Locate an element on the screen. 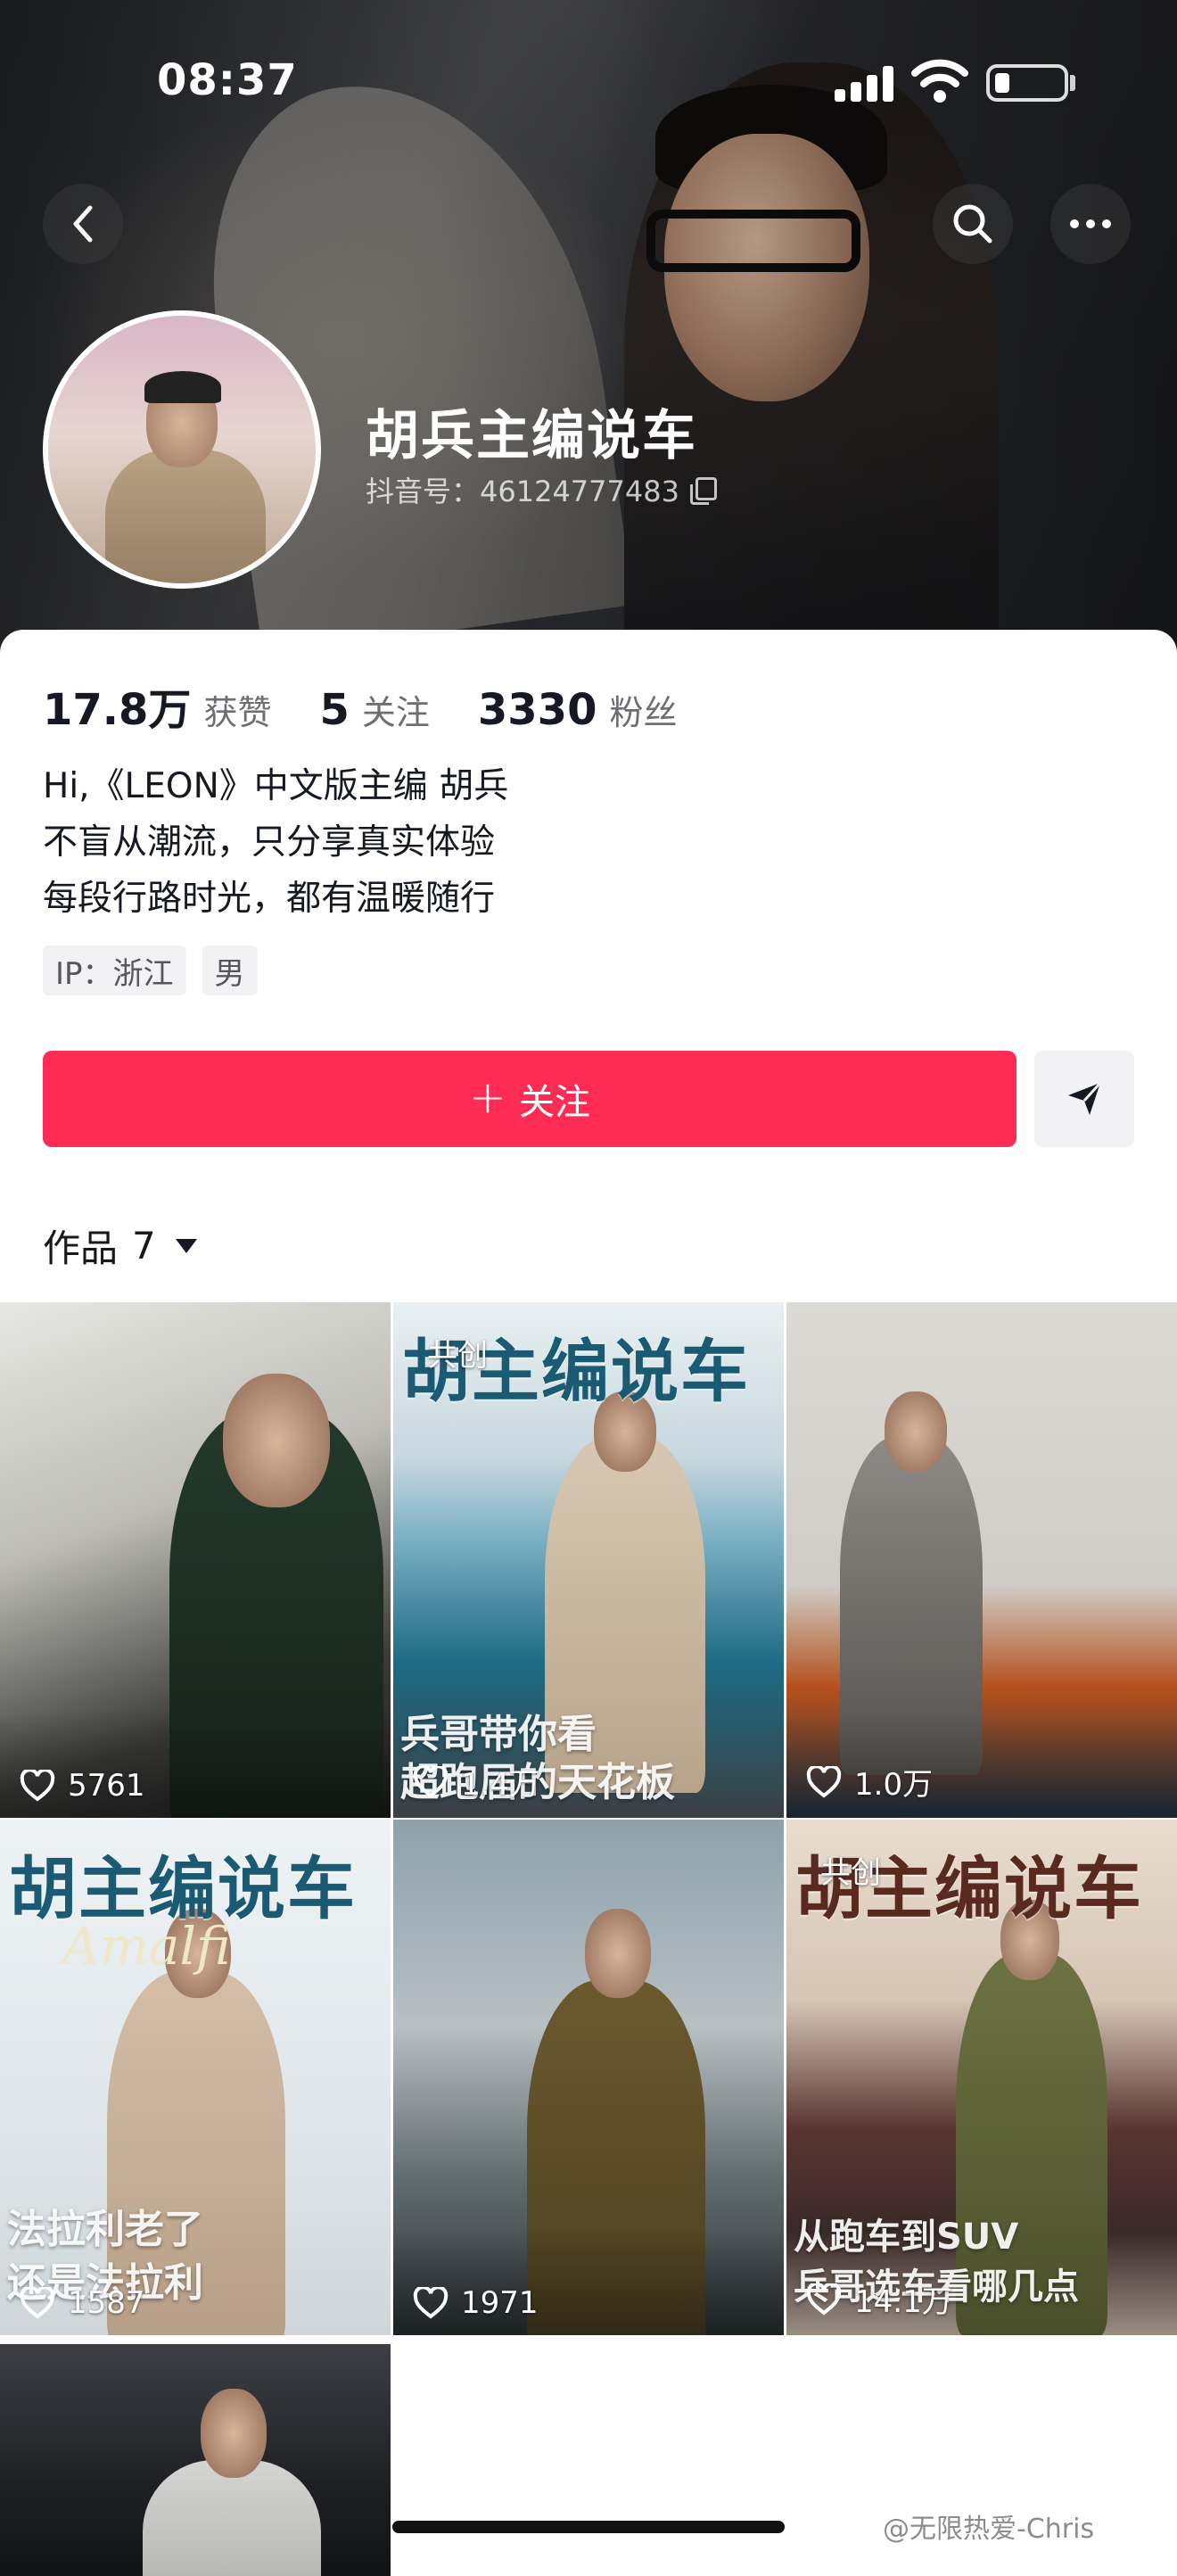  like-count: 1971 is located at coordinates (500, 2303).